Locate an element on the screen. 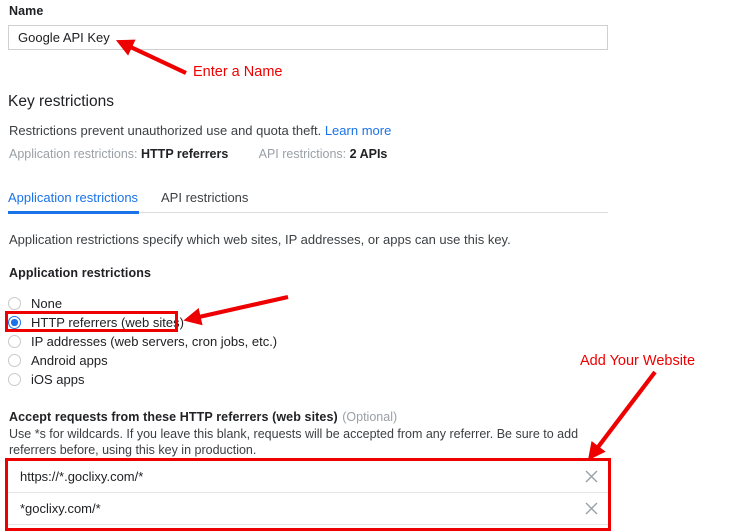  radio-label: None is located at coordinates (47, 303).